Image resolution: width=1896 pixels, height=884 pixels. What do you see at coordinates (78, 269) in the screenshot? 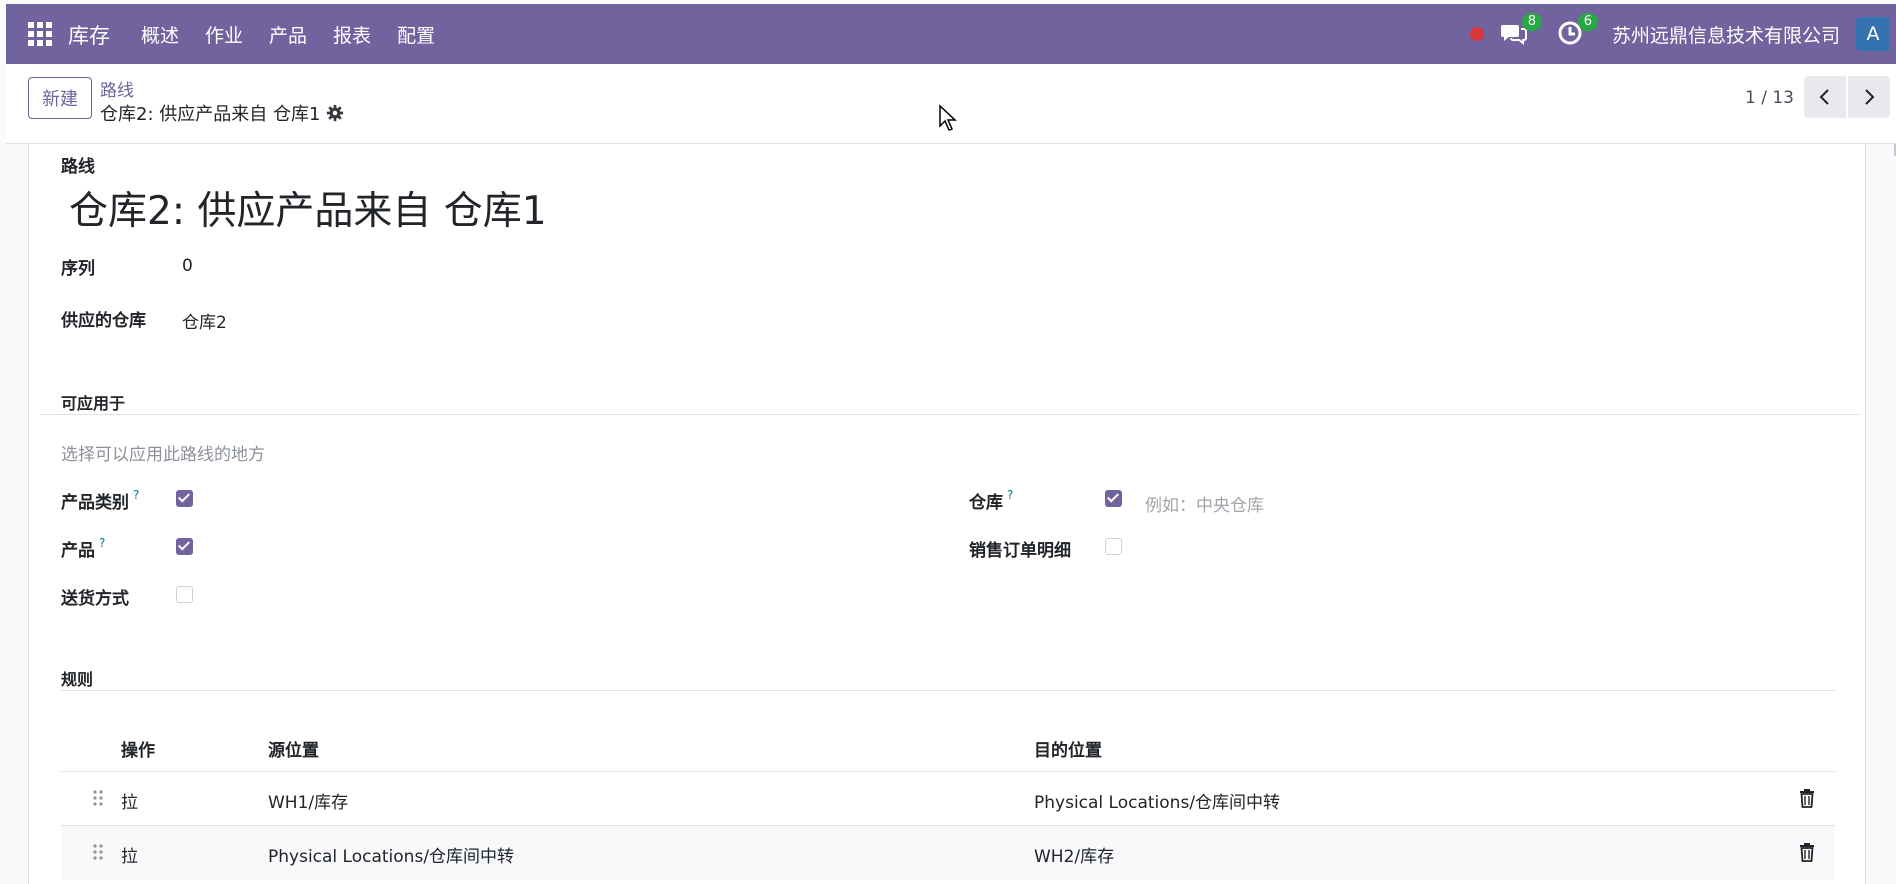
I see `sequence-label: 序列` at bounding box center [78, 269].